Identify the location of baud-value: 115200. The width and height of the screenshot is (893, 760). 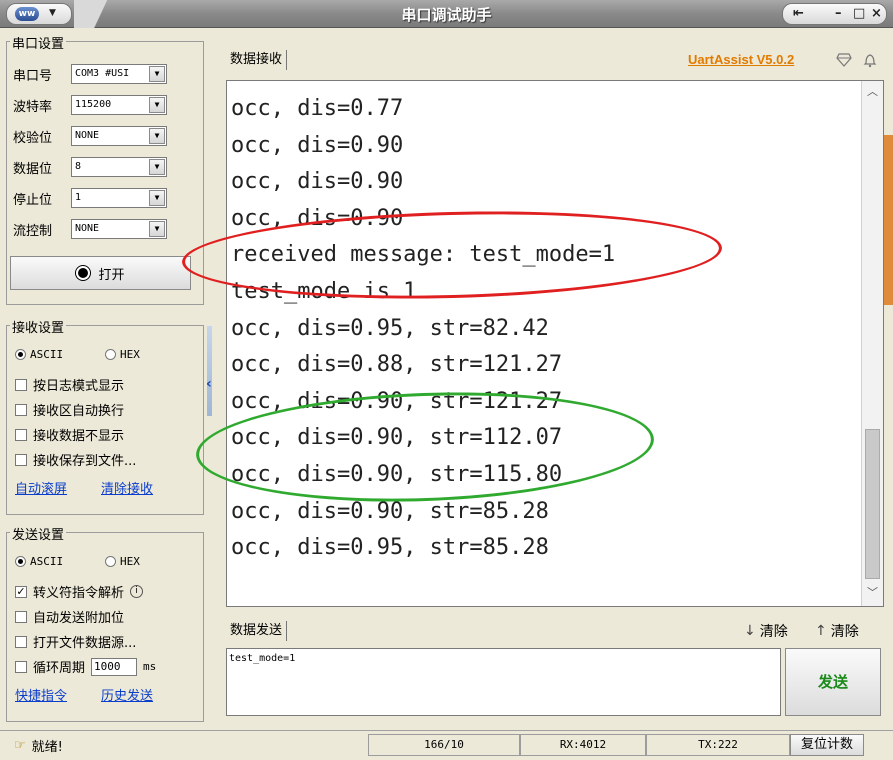
(93, 104).